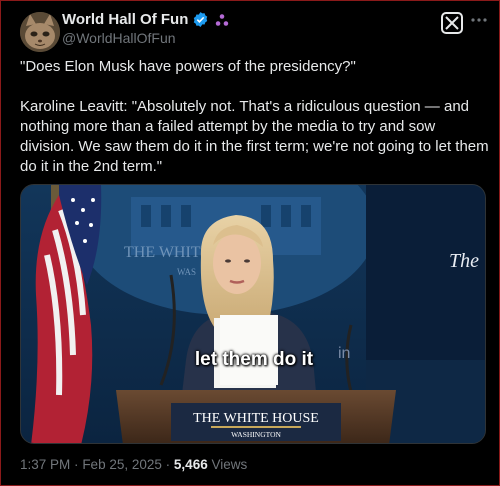 This screenshot has height=486, width=500. Describe the element at coordinates (256, 418) in the screenshot. I see `podium-title: THE WHITE HOUSE` at that location.